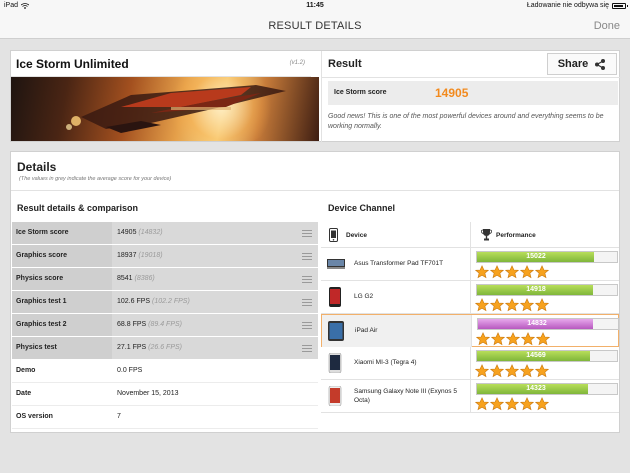  What do you see at coordinates (546, 235) in the screenshot?
I see `performance-column-header: Performance` at bounding box center [546, 235].